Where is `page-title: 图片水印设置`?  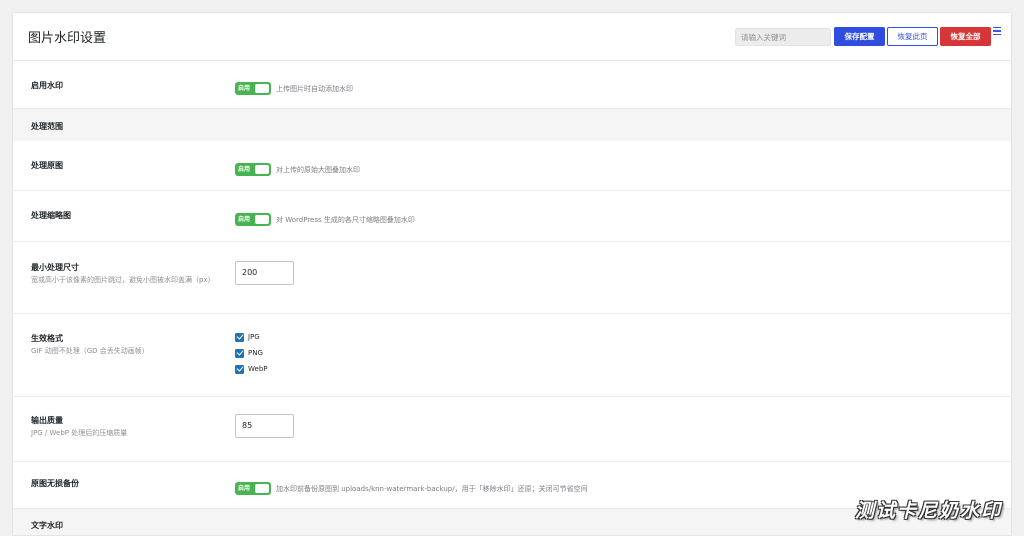
page-title: 图片水印设置 is located at coordinates (67, 38).